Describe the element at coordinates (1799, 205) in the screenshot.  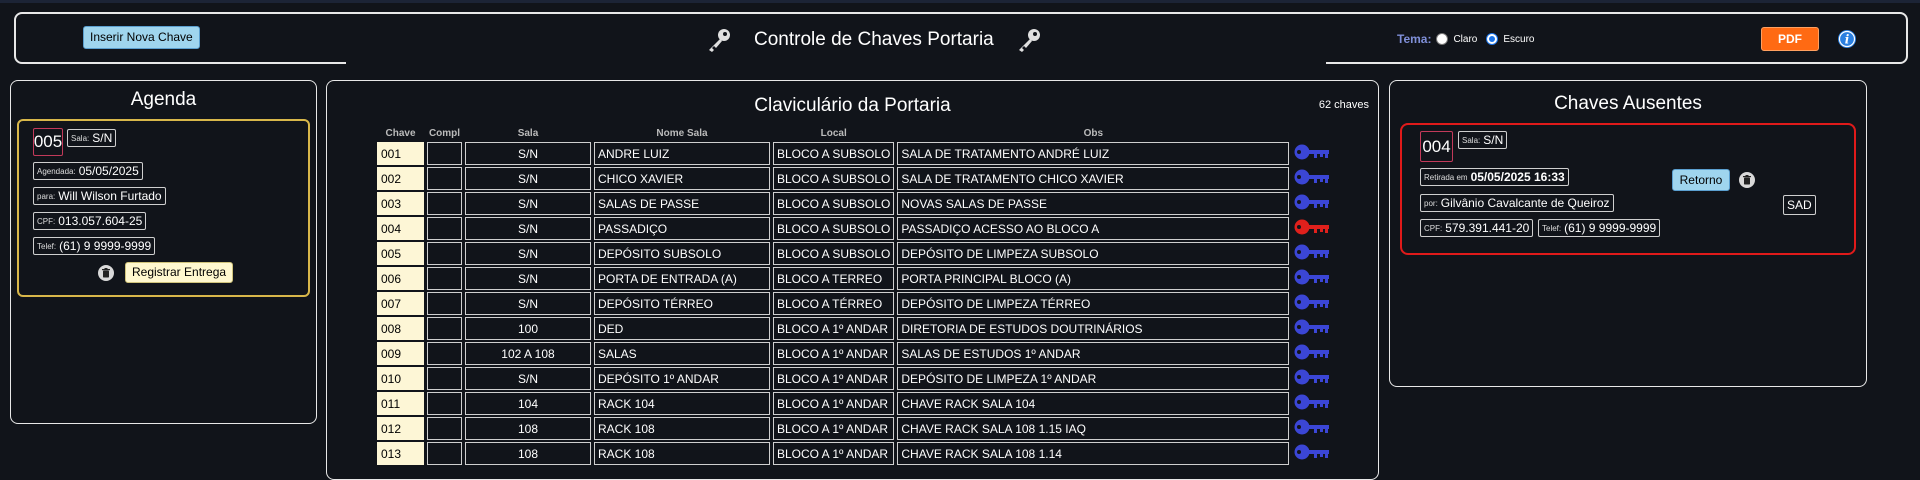
I see `sigla-field: SAD` at that location.